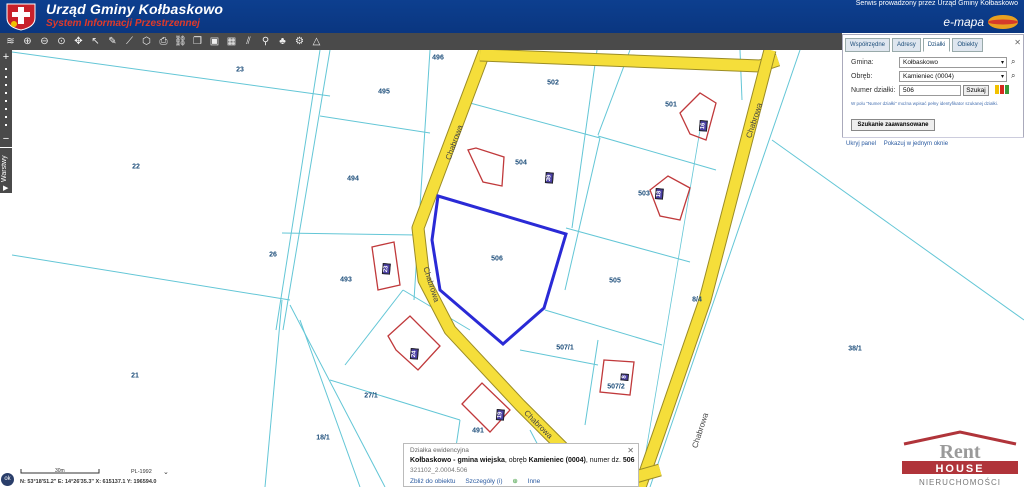 Image resolution: width=1024 pixels, height=487 pixels. Describe the element at coordinates (553, 83) in the screenshot. I see `parcel-label: 502` at that location.